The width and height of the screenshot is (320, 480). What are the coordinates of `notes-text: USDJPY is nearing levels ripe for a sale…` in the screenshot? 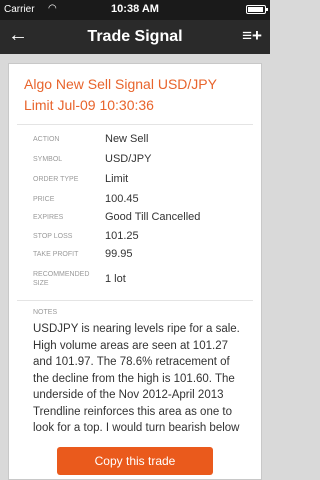 It's located at (136, 378).